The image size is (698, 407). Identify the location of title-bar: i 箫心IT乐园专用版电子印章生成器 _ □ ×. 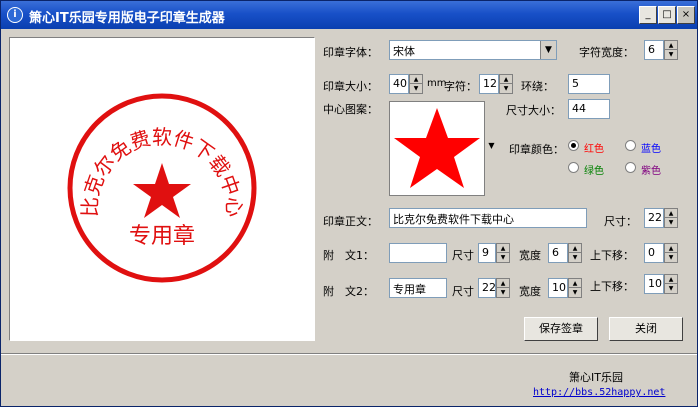
(349, 15).